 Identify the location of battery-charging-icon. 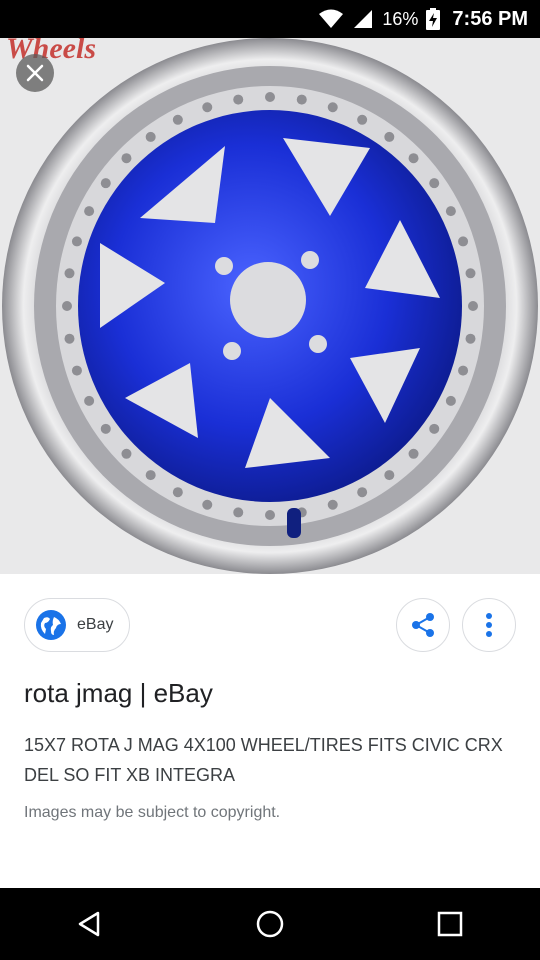
(433, 19).